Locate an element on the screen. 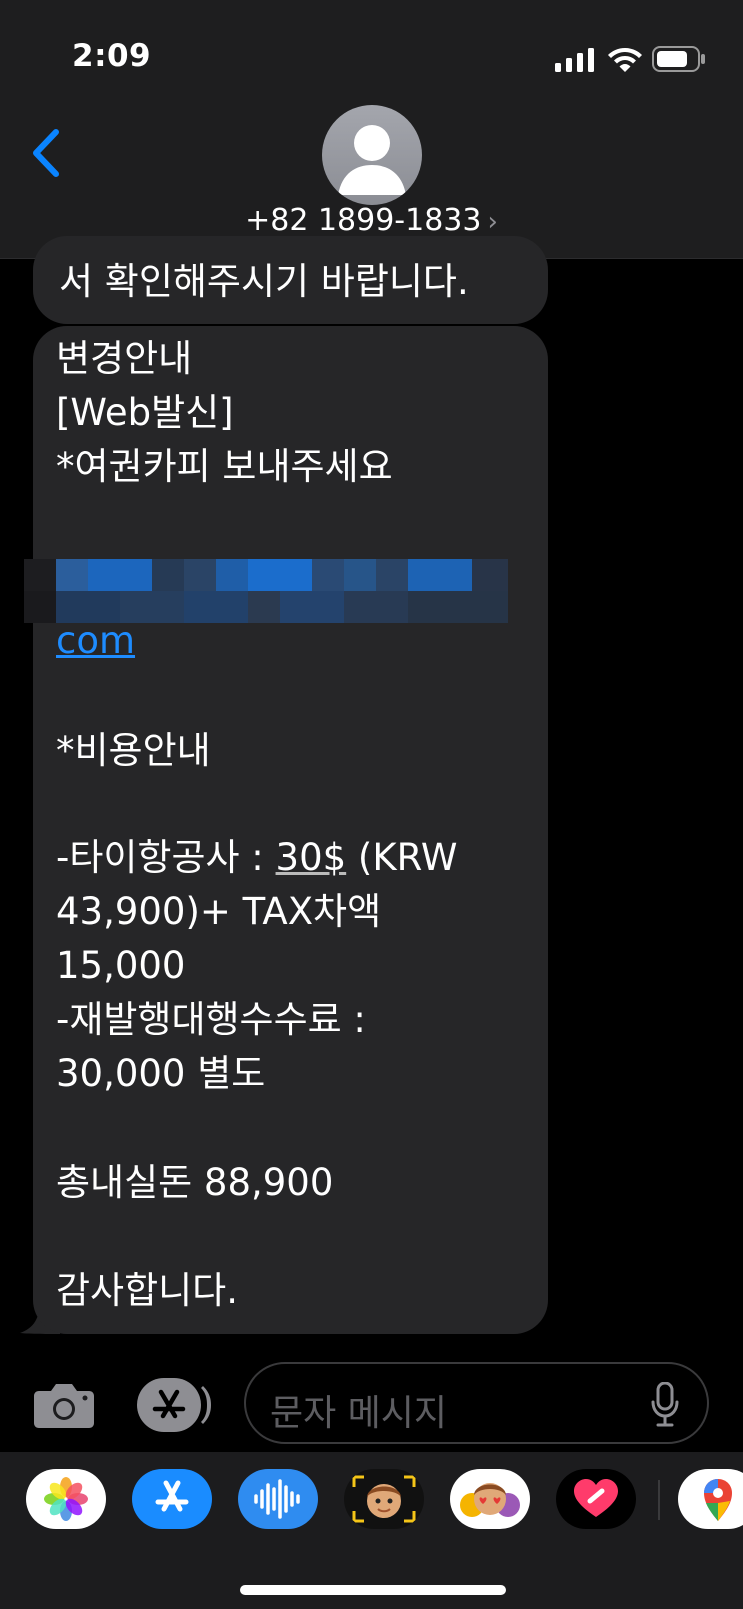 This screenshot has height=1609, width=743. memoji-app-icon is located at coordinates (384, 1499).